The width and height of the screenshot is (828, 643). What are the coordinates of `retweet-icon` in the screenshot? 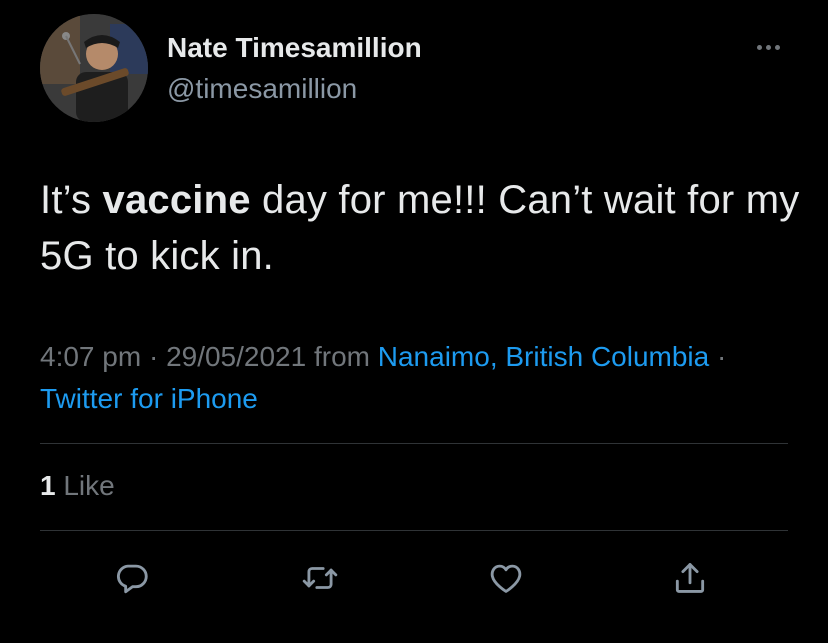 It's located at (320, 578).